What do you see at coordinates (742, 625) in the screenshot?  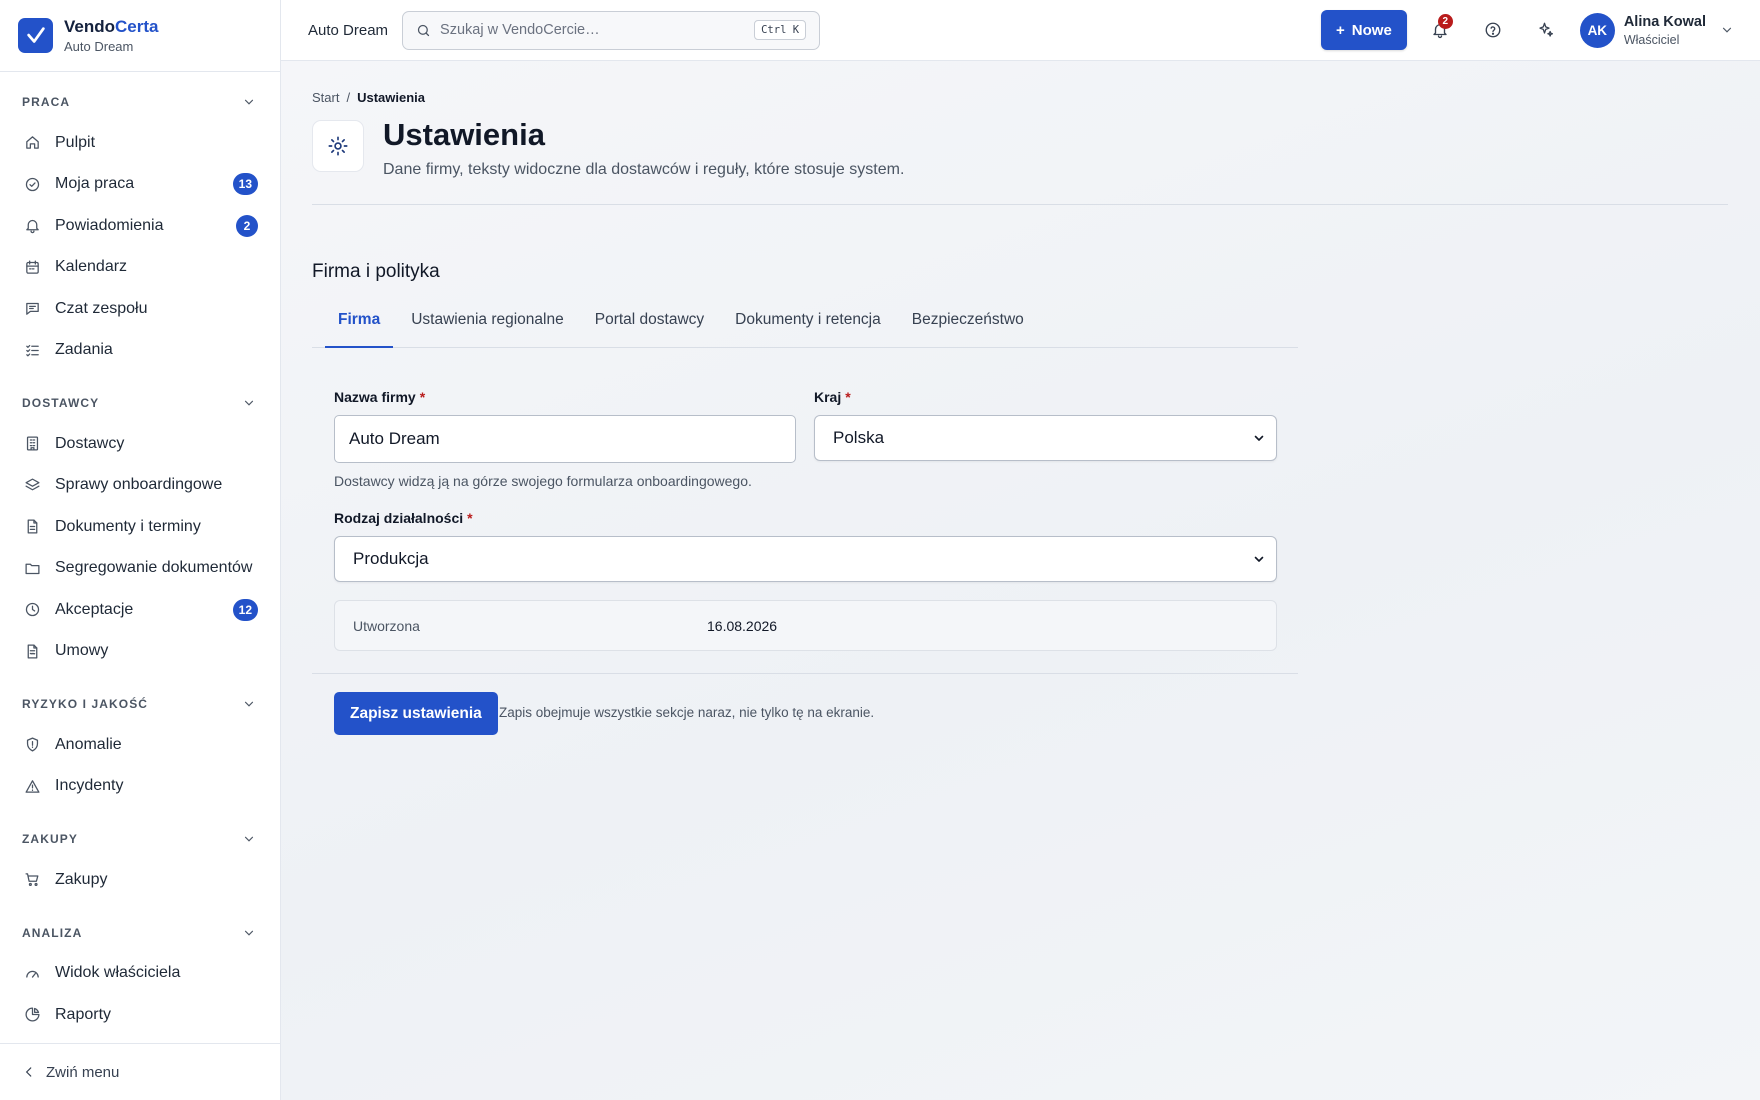 I see `created-value: 16.08.2026` at bounding box center [742, 625].